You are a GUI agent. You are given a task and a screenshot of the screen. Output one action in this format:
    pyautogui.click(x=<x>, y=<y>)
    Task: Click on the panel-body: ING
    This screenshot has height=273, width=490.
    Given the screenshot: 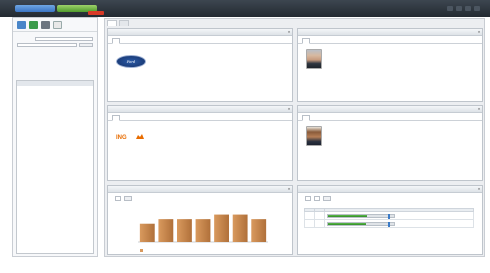 What is the action you would take?
    pyautogui.click(x=200, y=135)
    